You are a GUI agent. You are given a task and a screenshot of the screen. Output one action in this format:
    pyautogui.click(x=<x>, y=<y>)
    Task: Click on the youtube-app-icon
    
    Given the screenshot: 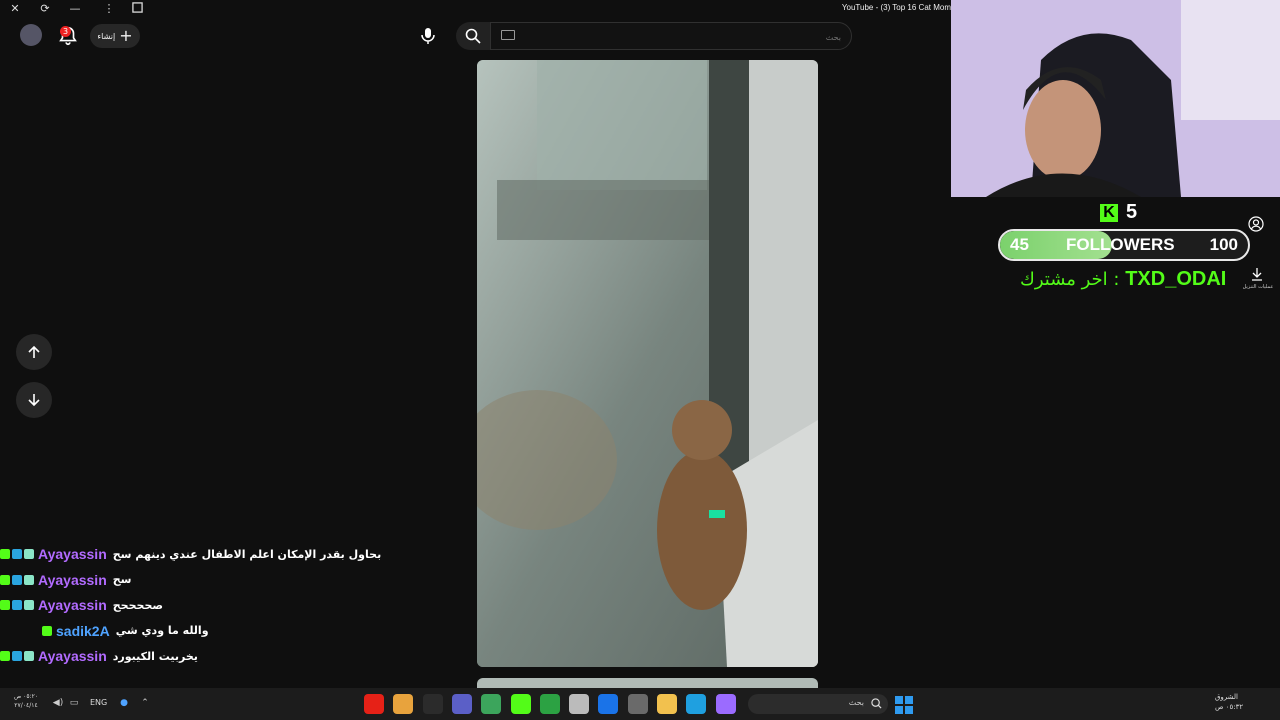 What is the action you would take?
    pyautogui.click(x=374, y=704)
    